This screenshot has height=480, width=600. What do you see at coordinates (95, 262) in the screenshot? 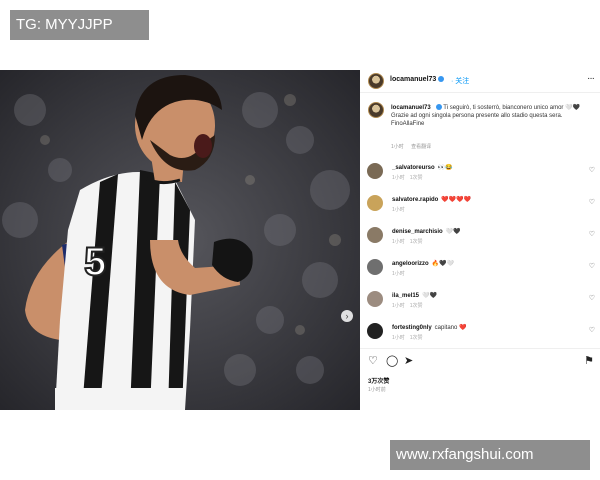
I see `svg-text: 5` at bounding box center [95, 262].